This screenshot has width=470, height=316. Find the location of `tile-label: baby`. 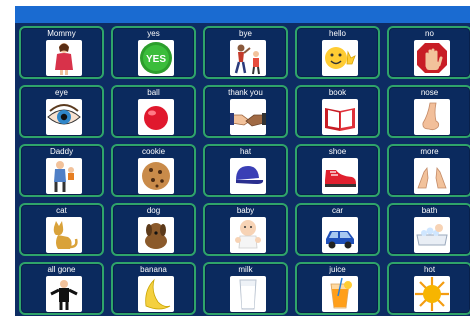

tile-label: baby is located at coordinates (245, 210).